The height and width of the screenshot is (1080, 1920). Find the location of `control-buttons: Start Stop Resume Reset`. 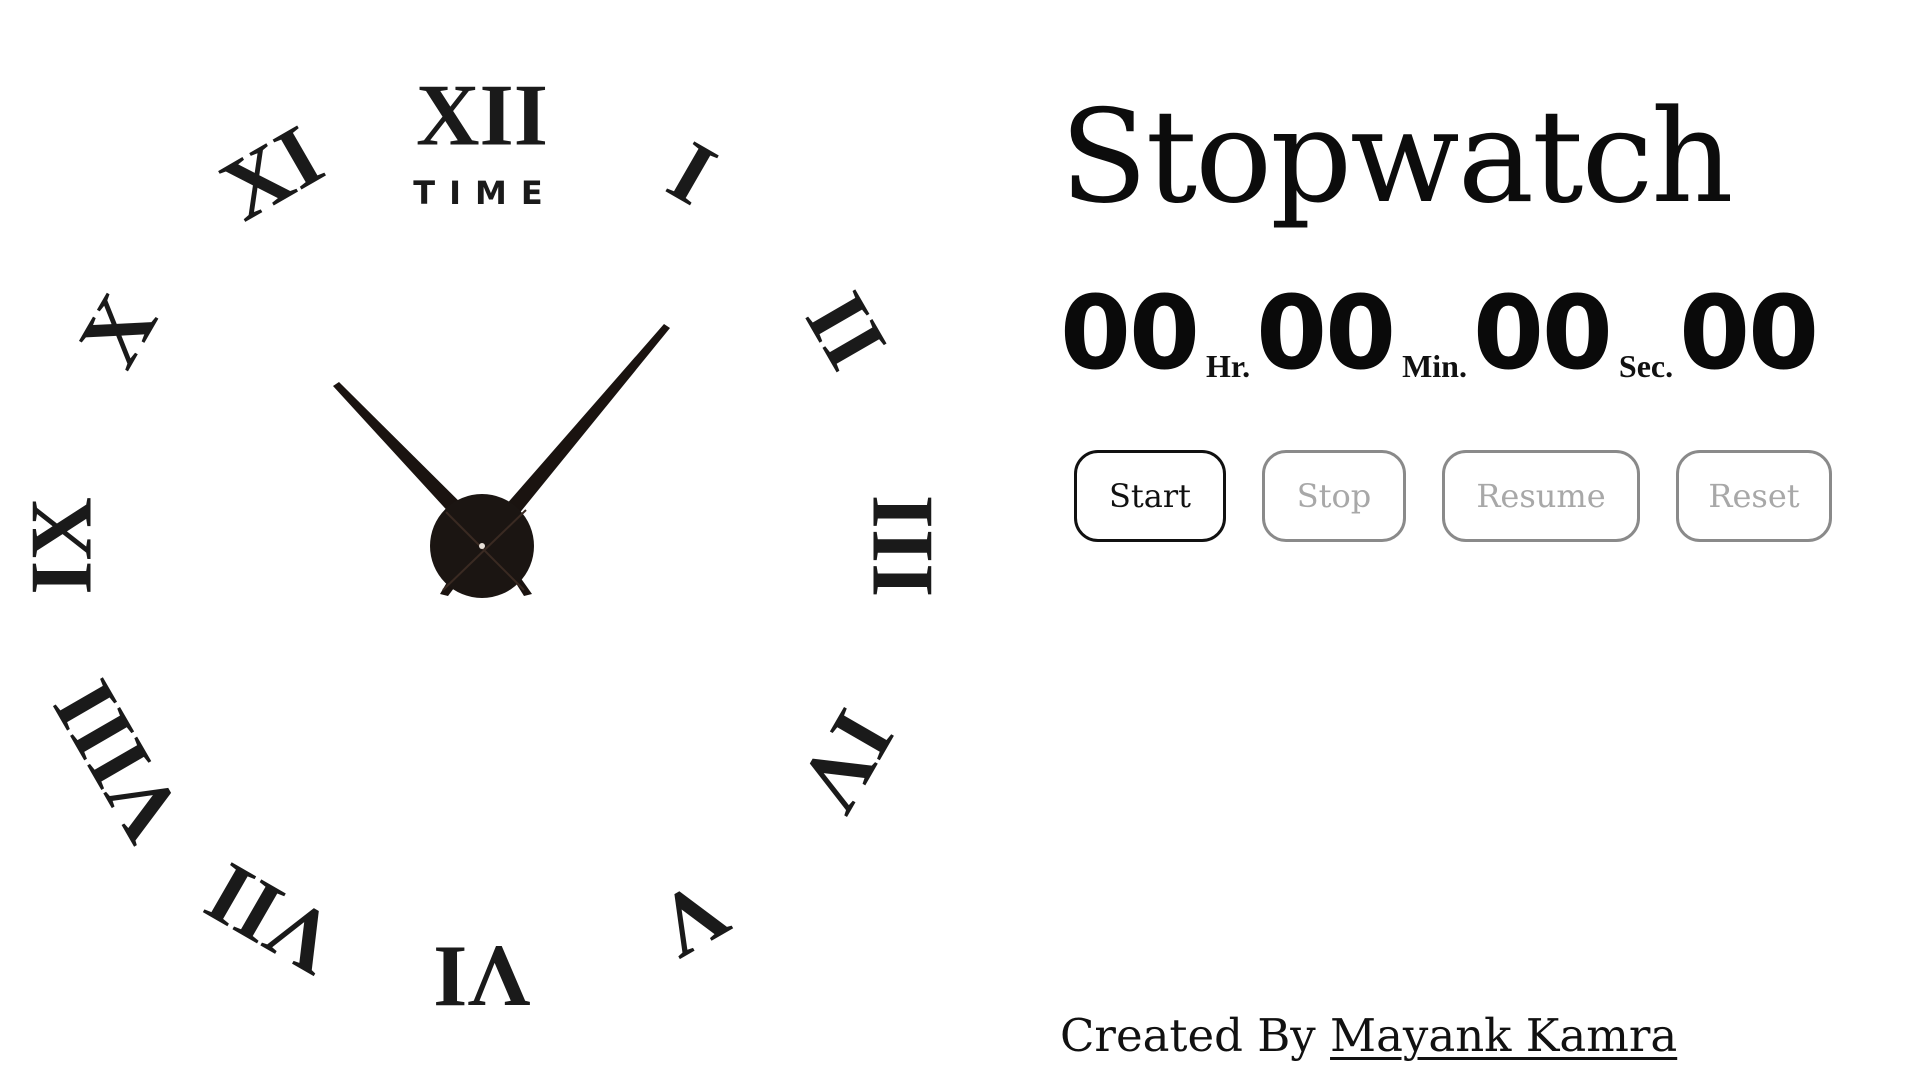

control-buttons: Start Stop Resume Reset is located at coordinates (1453, 496).